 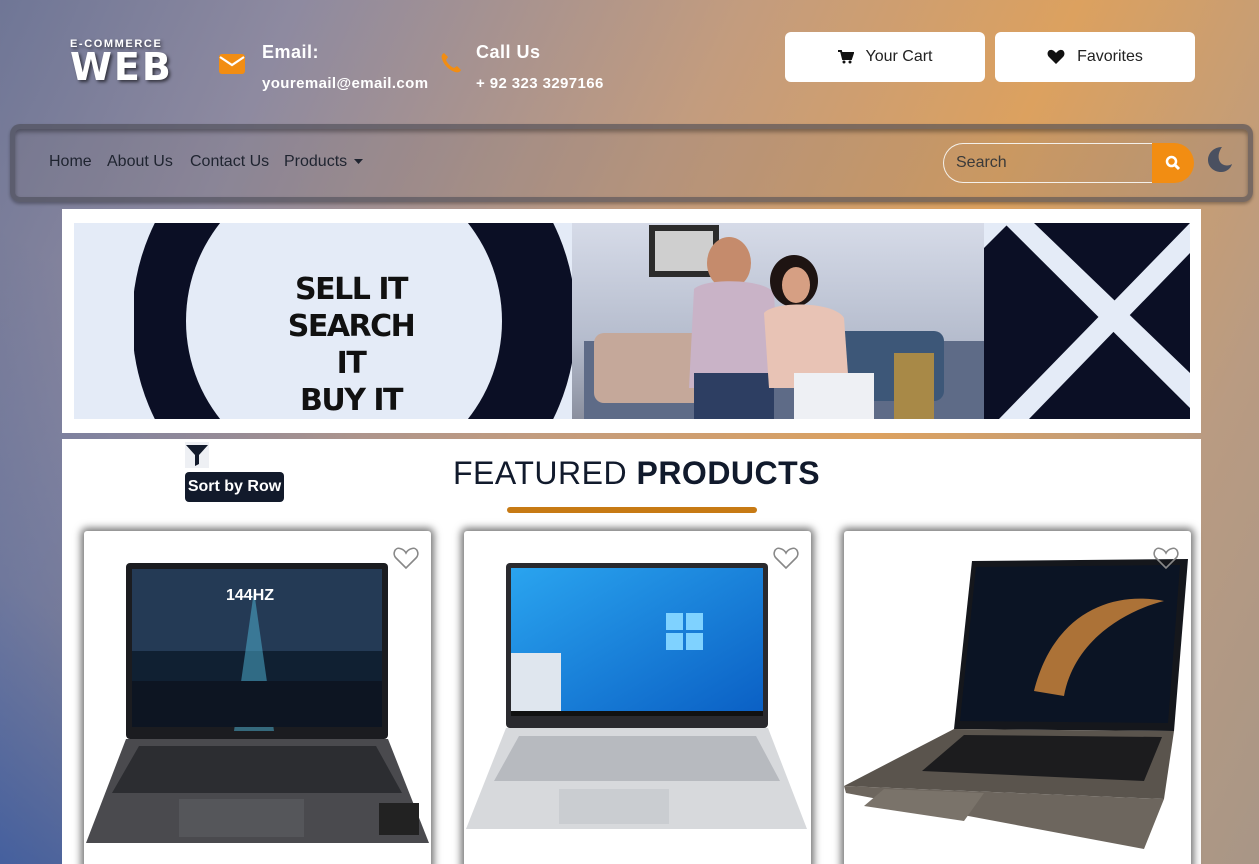 What do you see at coordinates (250, 595) in the screenshot?
I see `screen-label: 144HZ` at bounding box center [250, 595].